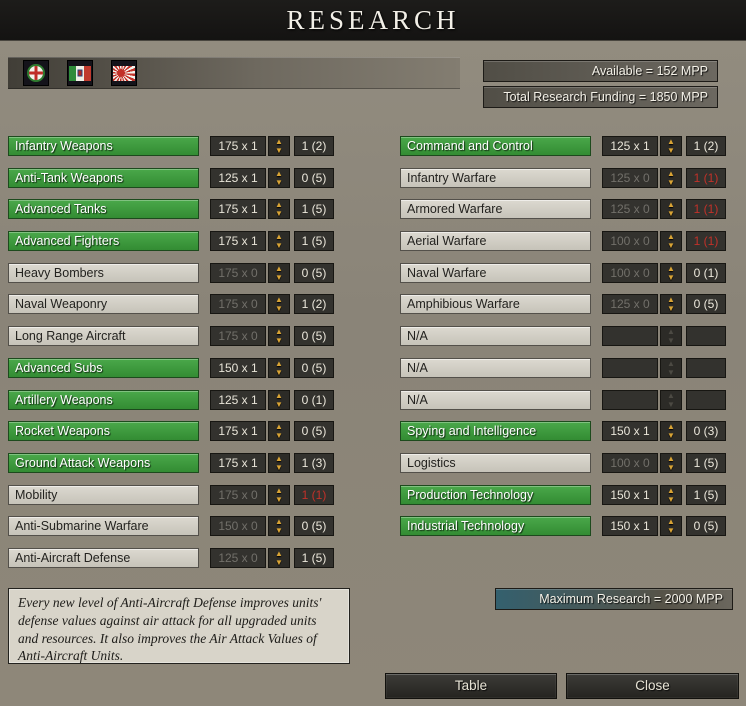 The height and width of the screenshot is (706, 746). Describe the element at coordinates (36, 73) in the screenshot. I see `flag-italian-roundel` at that location.